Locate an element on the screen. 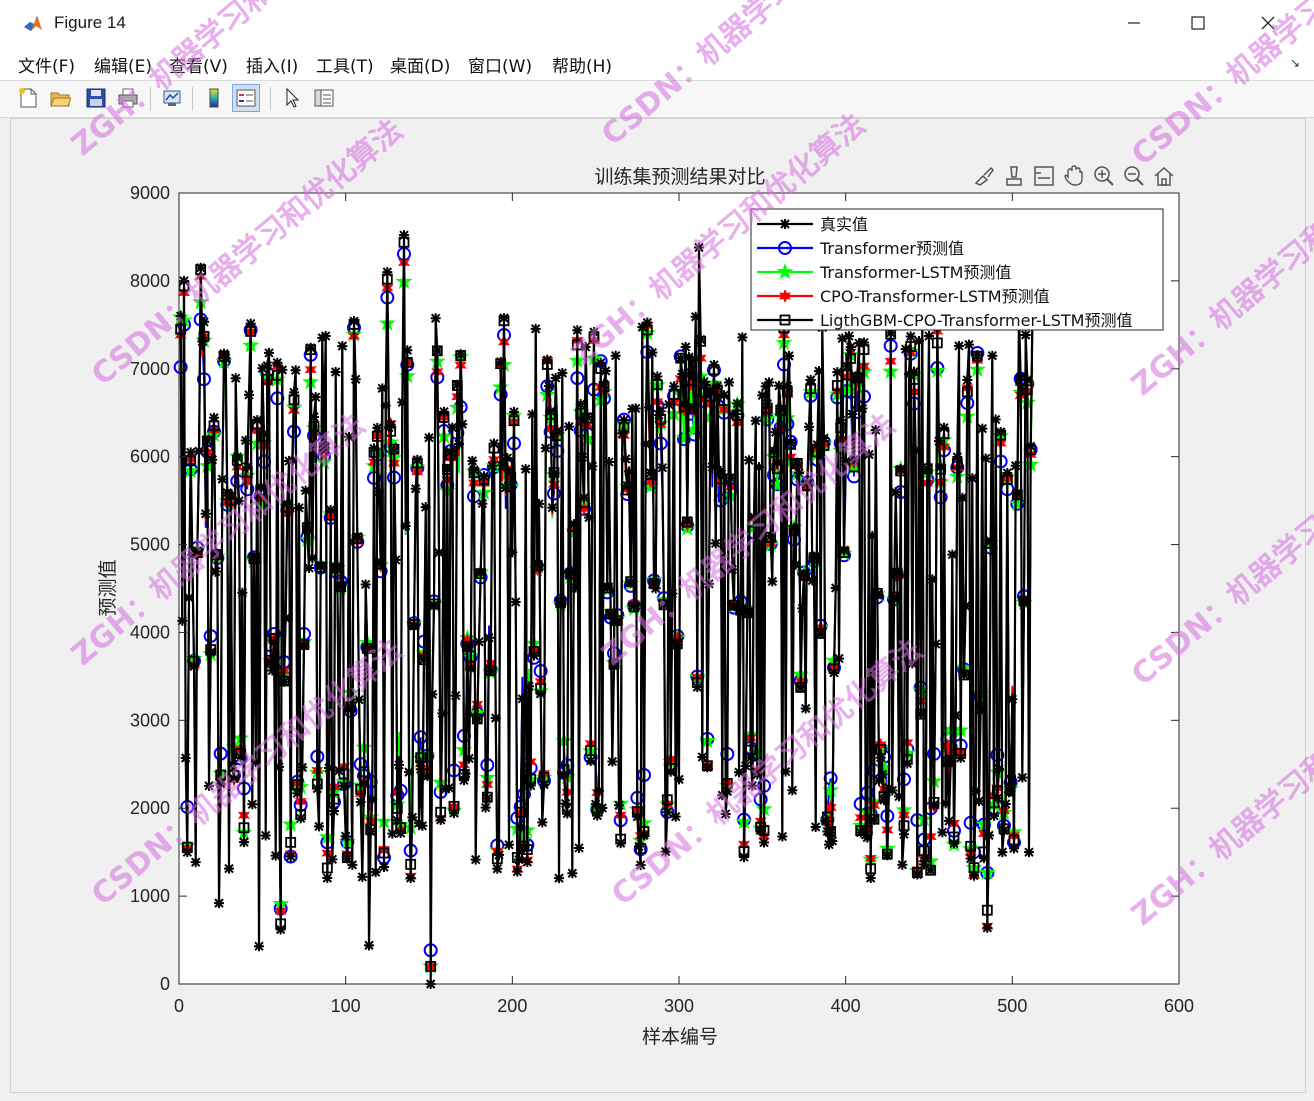  zoom-out-icon is located at coordinates (1133, 176).